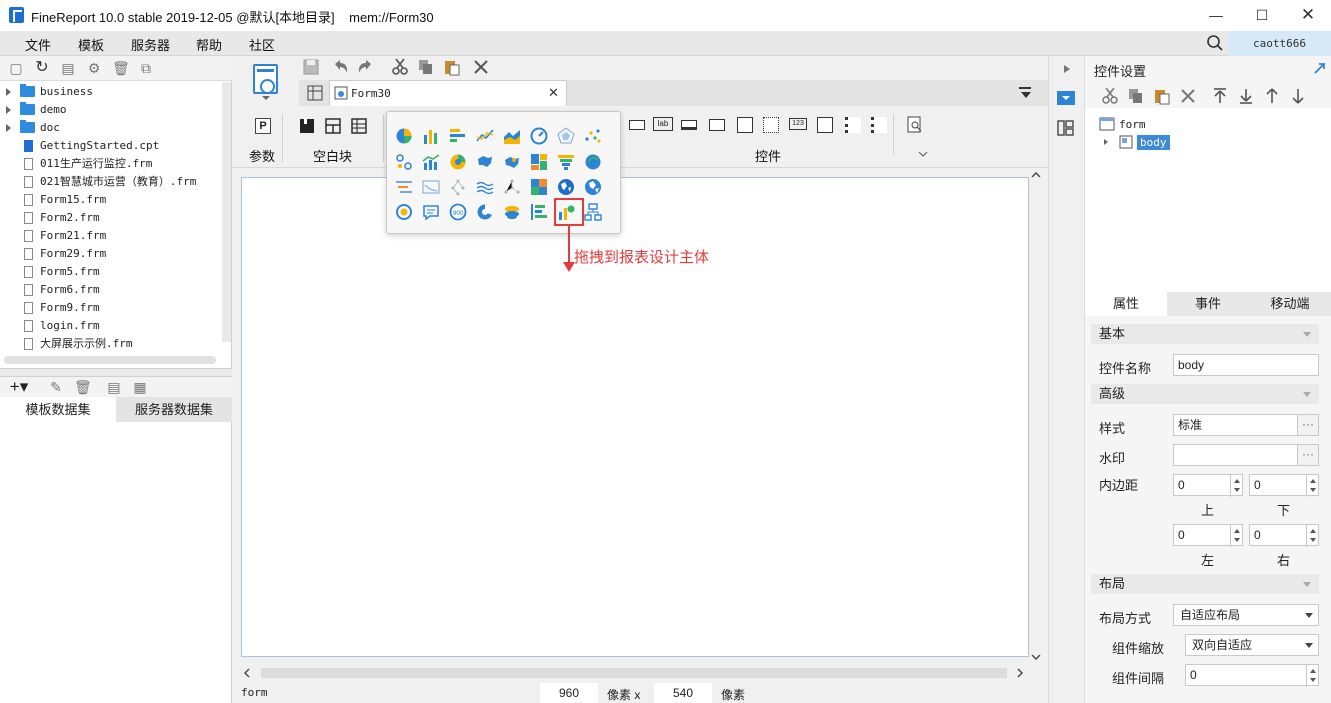 This screenshot has width=1331, height=703. What do you see at coordinates (915, 125) in the screenshot?
I see `preview-widget-icon` at bounding box center [915, 125].